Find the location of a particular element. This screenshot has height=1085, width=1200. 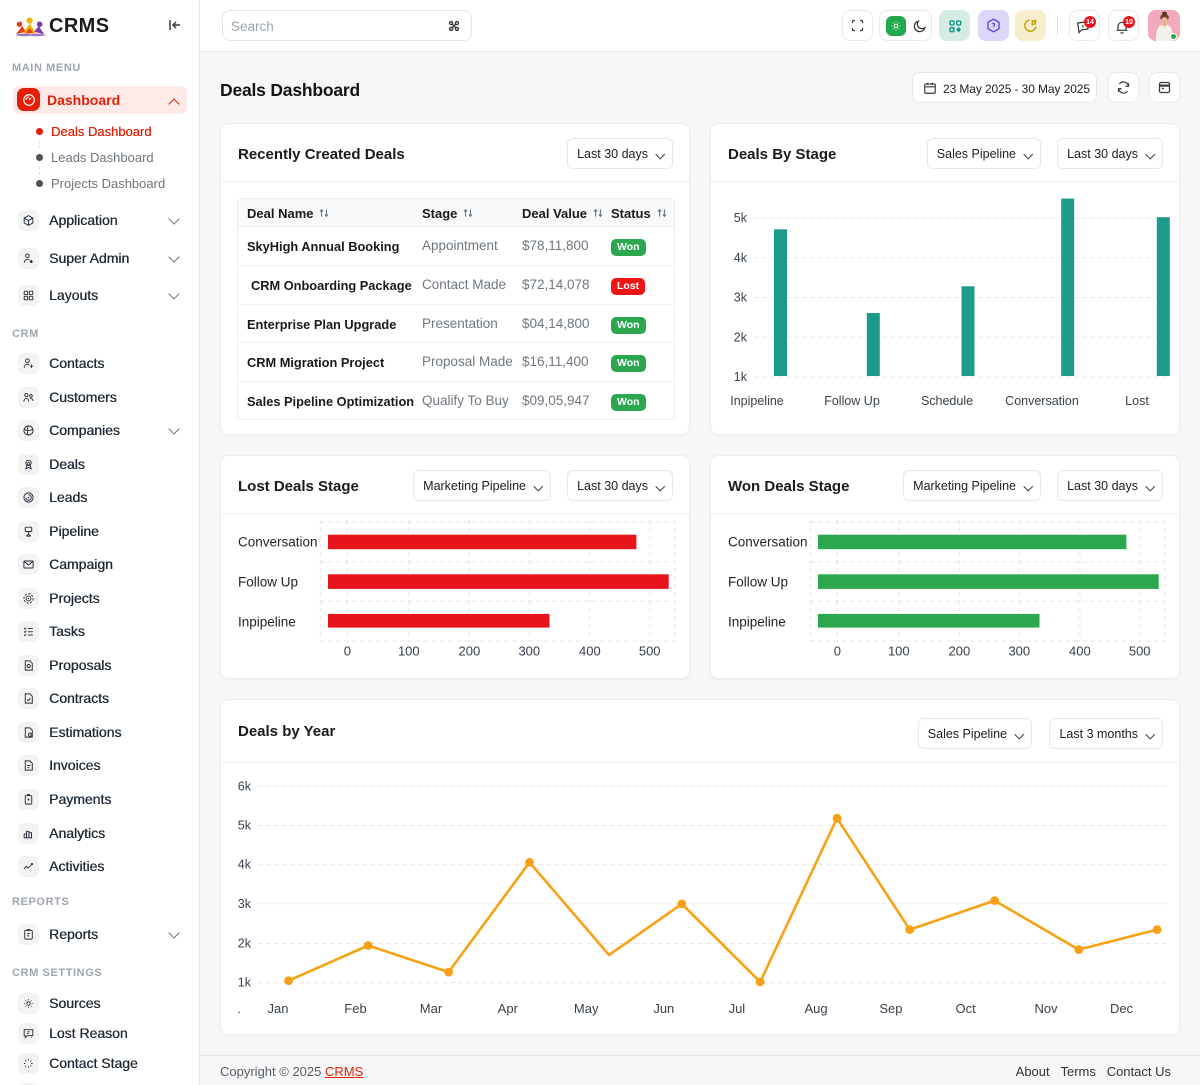

svg-text: Jan is located at coordinates (278, 1008).